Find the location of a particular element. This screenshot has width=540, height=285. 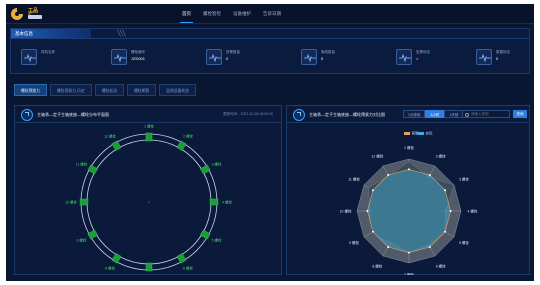

sub-tabs: 螺栓预紧力 螺栓预紧力-历史 螺栓松动 螺栓断裂 监测设备状态 is located at coordinates (105, 90).